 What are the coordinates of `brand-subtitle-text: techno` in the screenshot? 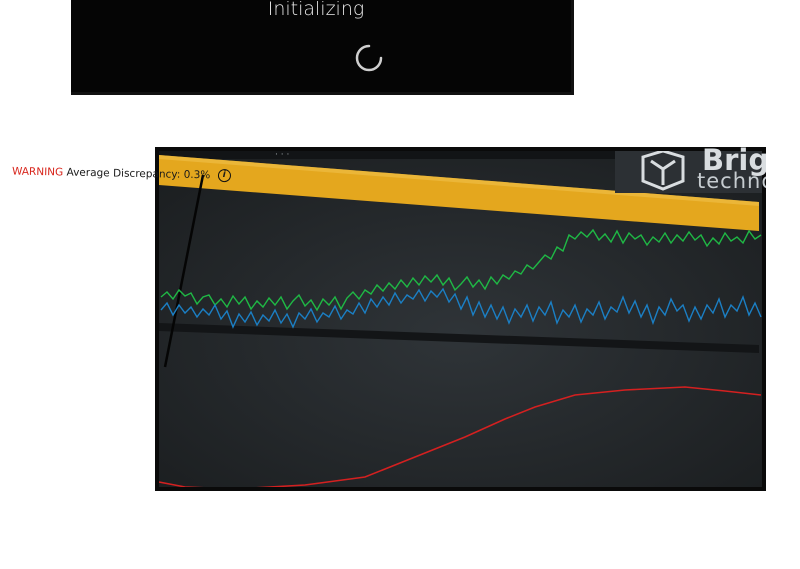 It's located at (731, 181).